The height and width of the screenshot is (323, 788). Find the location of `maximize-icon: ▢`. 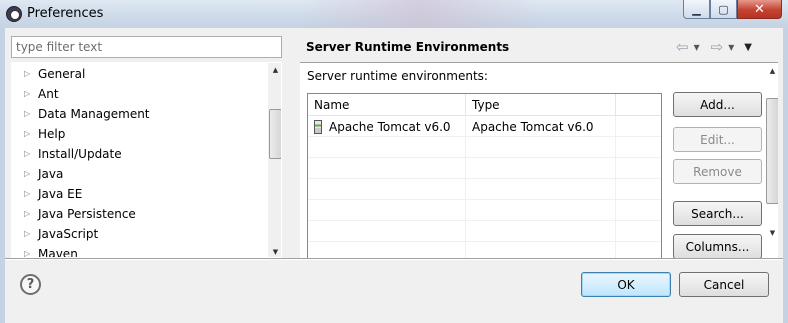

maximize-icon: ▢ is located at coordinates (723, 9).